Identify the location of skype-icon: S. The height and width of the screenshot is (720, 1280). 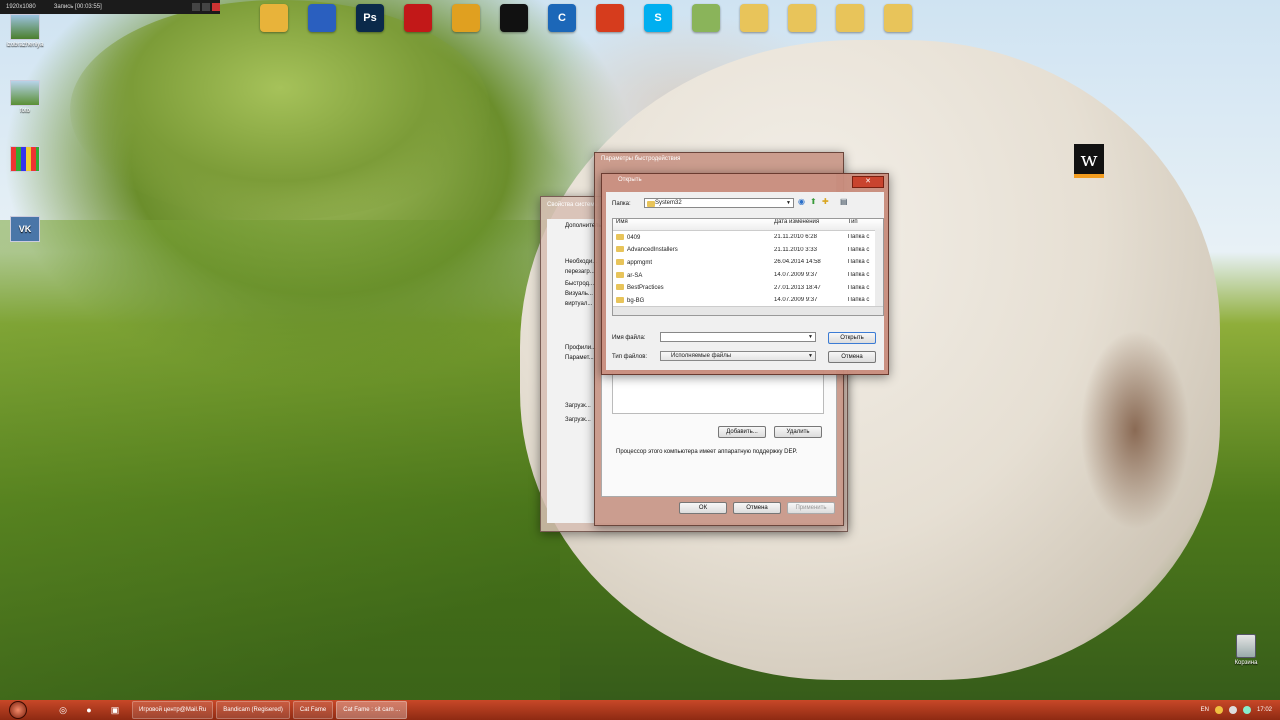
(658, 18).